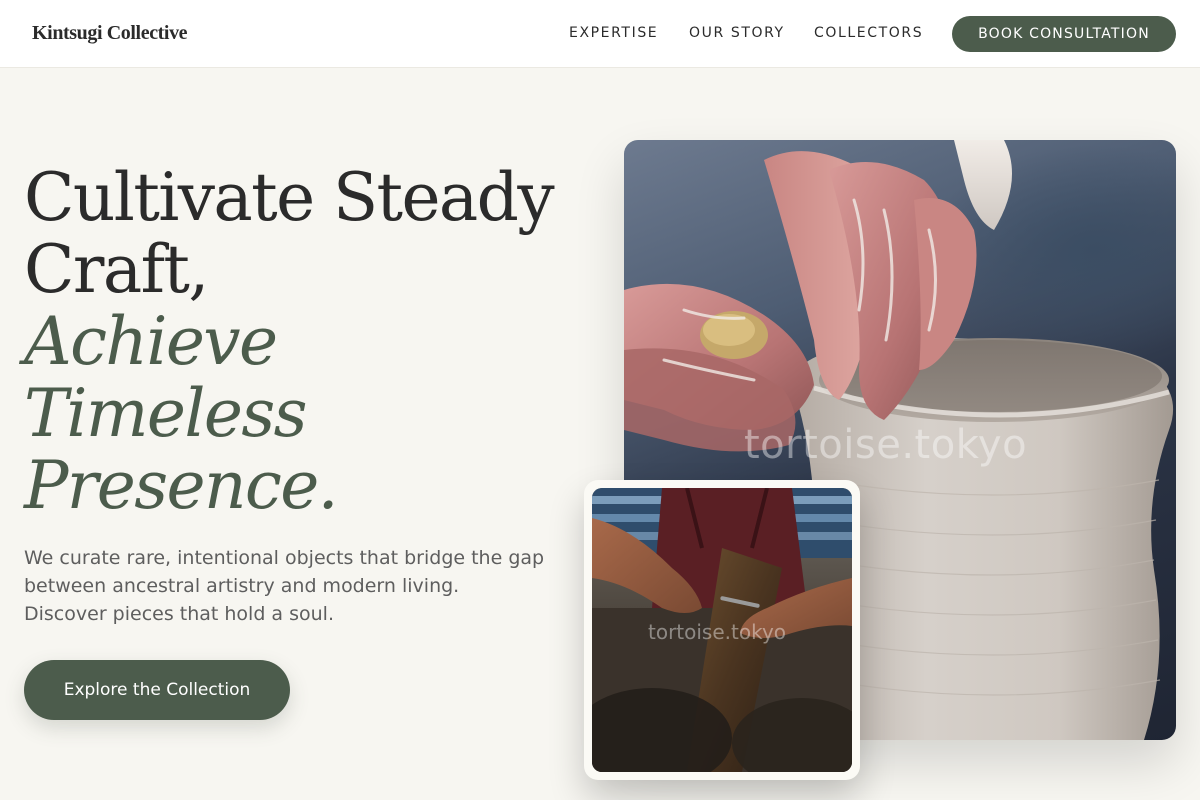  Describe the element at coordinates (116, 269) in the screenshot. I see `headline-line-2: Craft,` at that location.